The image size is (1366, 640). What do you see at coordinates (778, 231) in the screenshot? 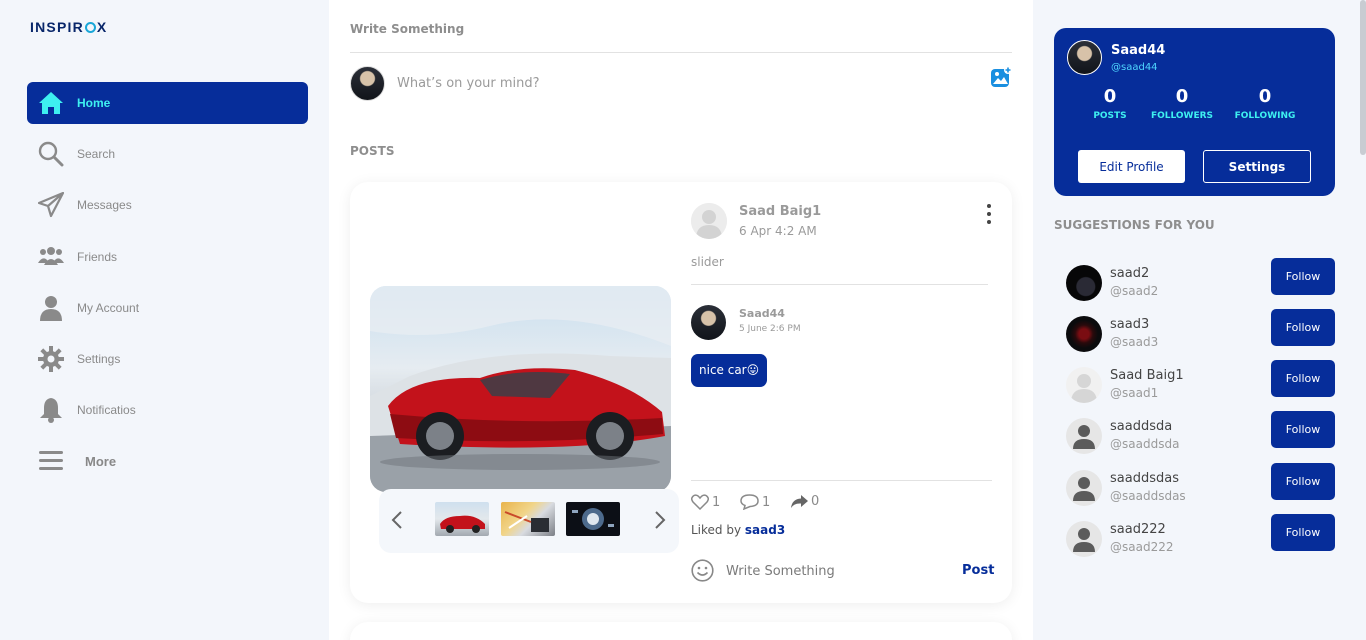
I see `post-timestamp: 6 Apr 4:2 AM` at bounding box center [778, 231].